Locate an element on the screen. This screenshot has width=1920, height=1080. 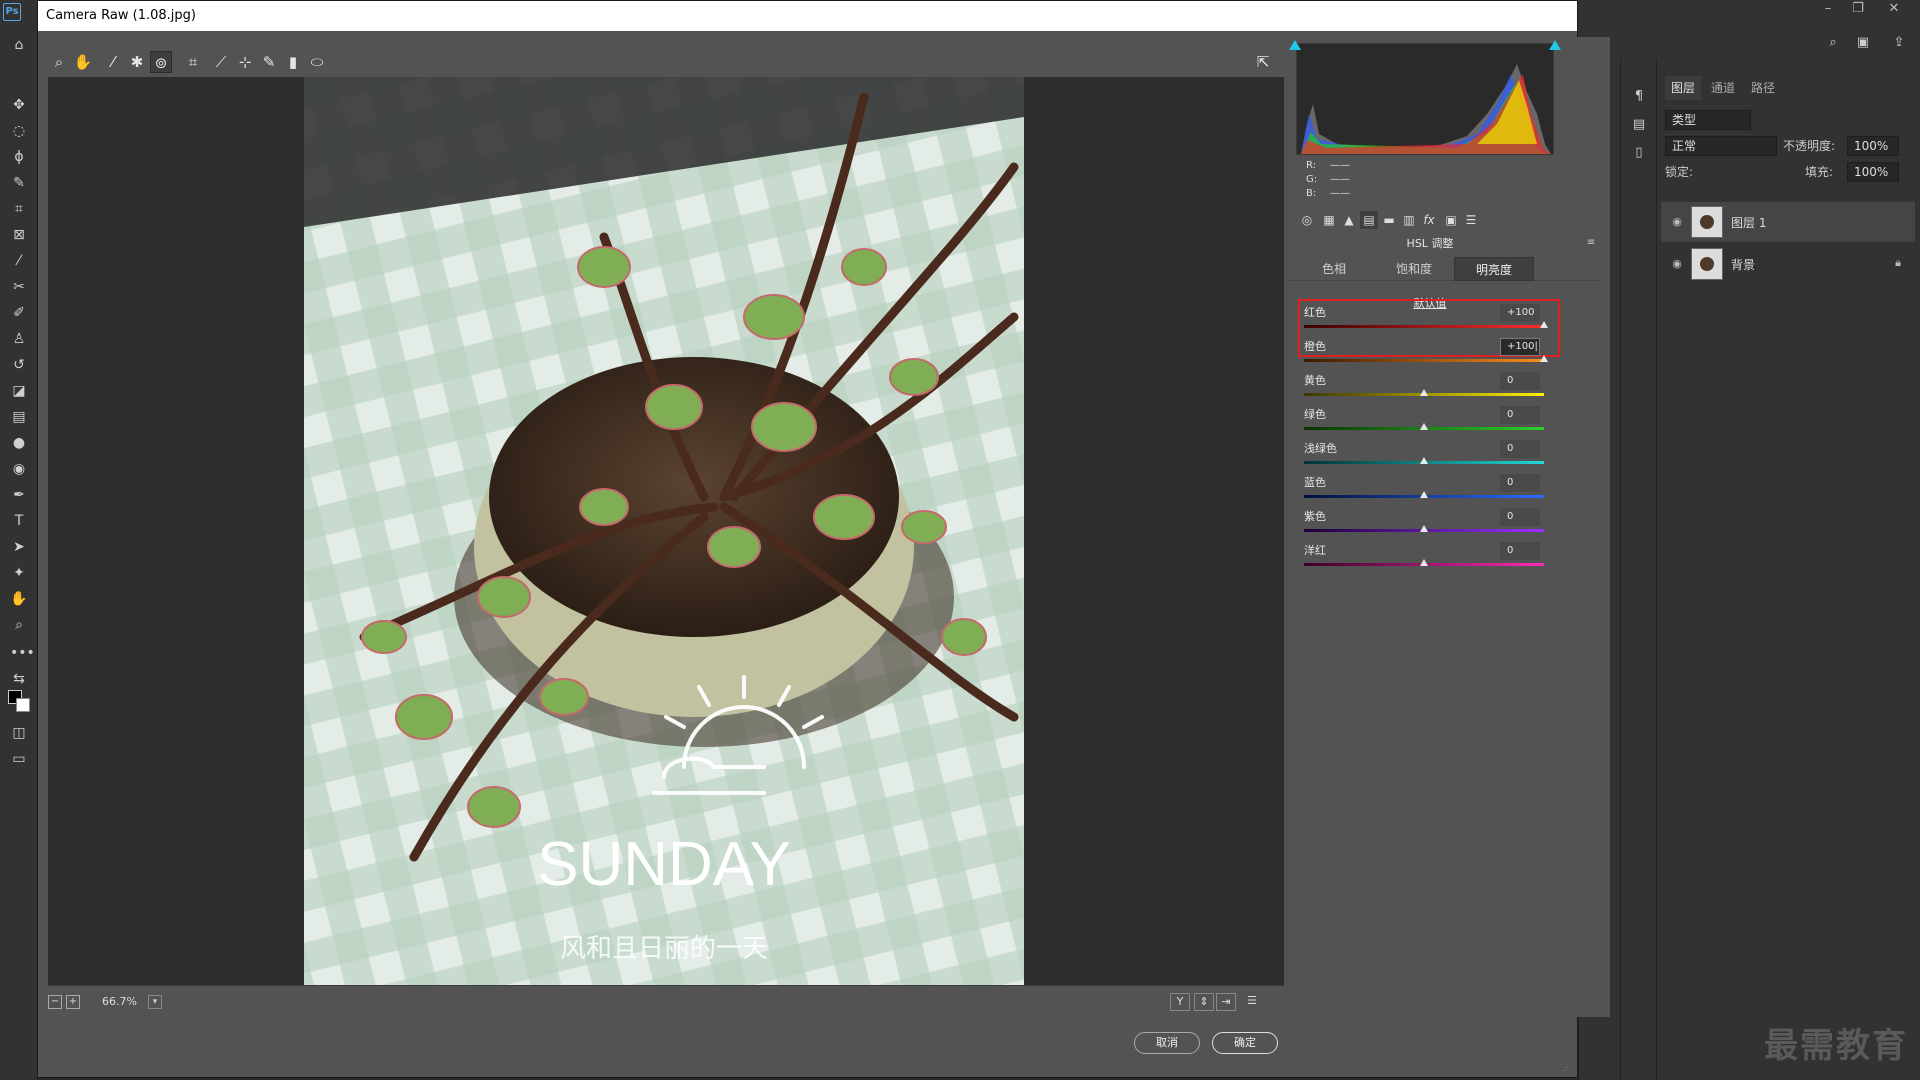
tab-saturation: 饱和度 is located at coordinates (1414, 269).